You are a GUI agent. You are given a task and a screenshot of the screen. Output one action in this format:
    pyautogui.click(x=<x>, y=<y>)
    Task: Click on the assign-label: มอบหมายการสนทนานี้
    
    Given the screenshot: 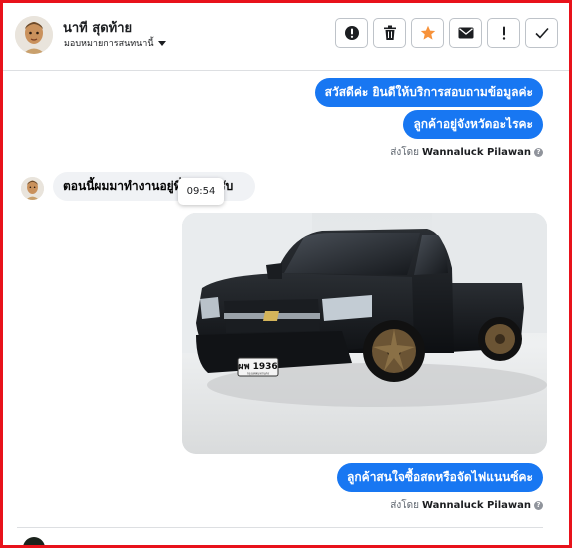 What is the action you would take?
    pyautogui.click(x=109, y=44)
    